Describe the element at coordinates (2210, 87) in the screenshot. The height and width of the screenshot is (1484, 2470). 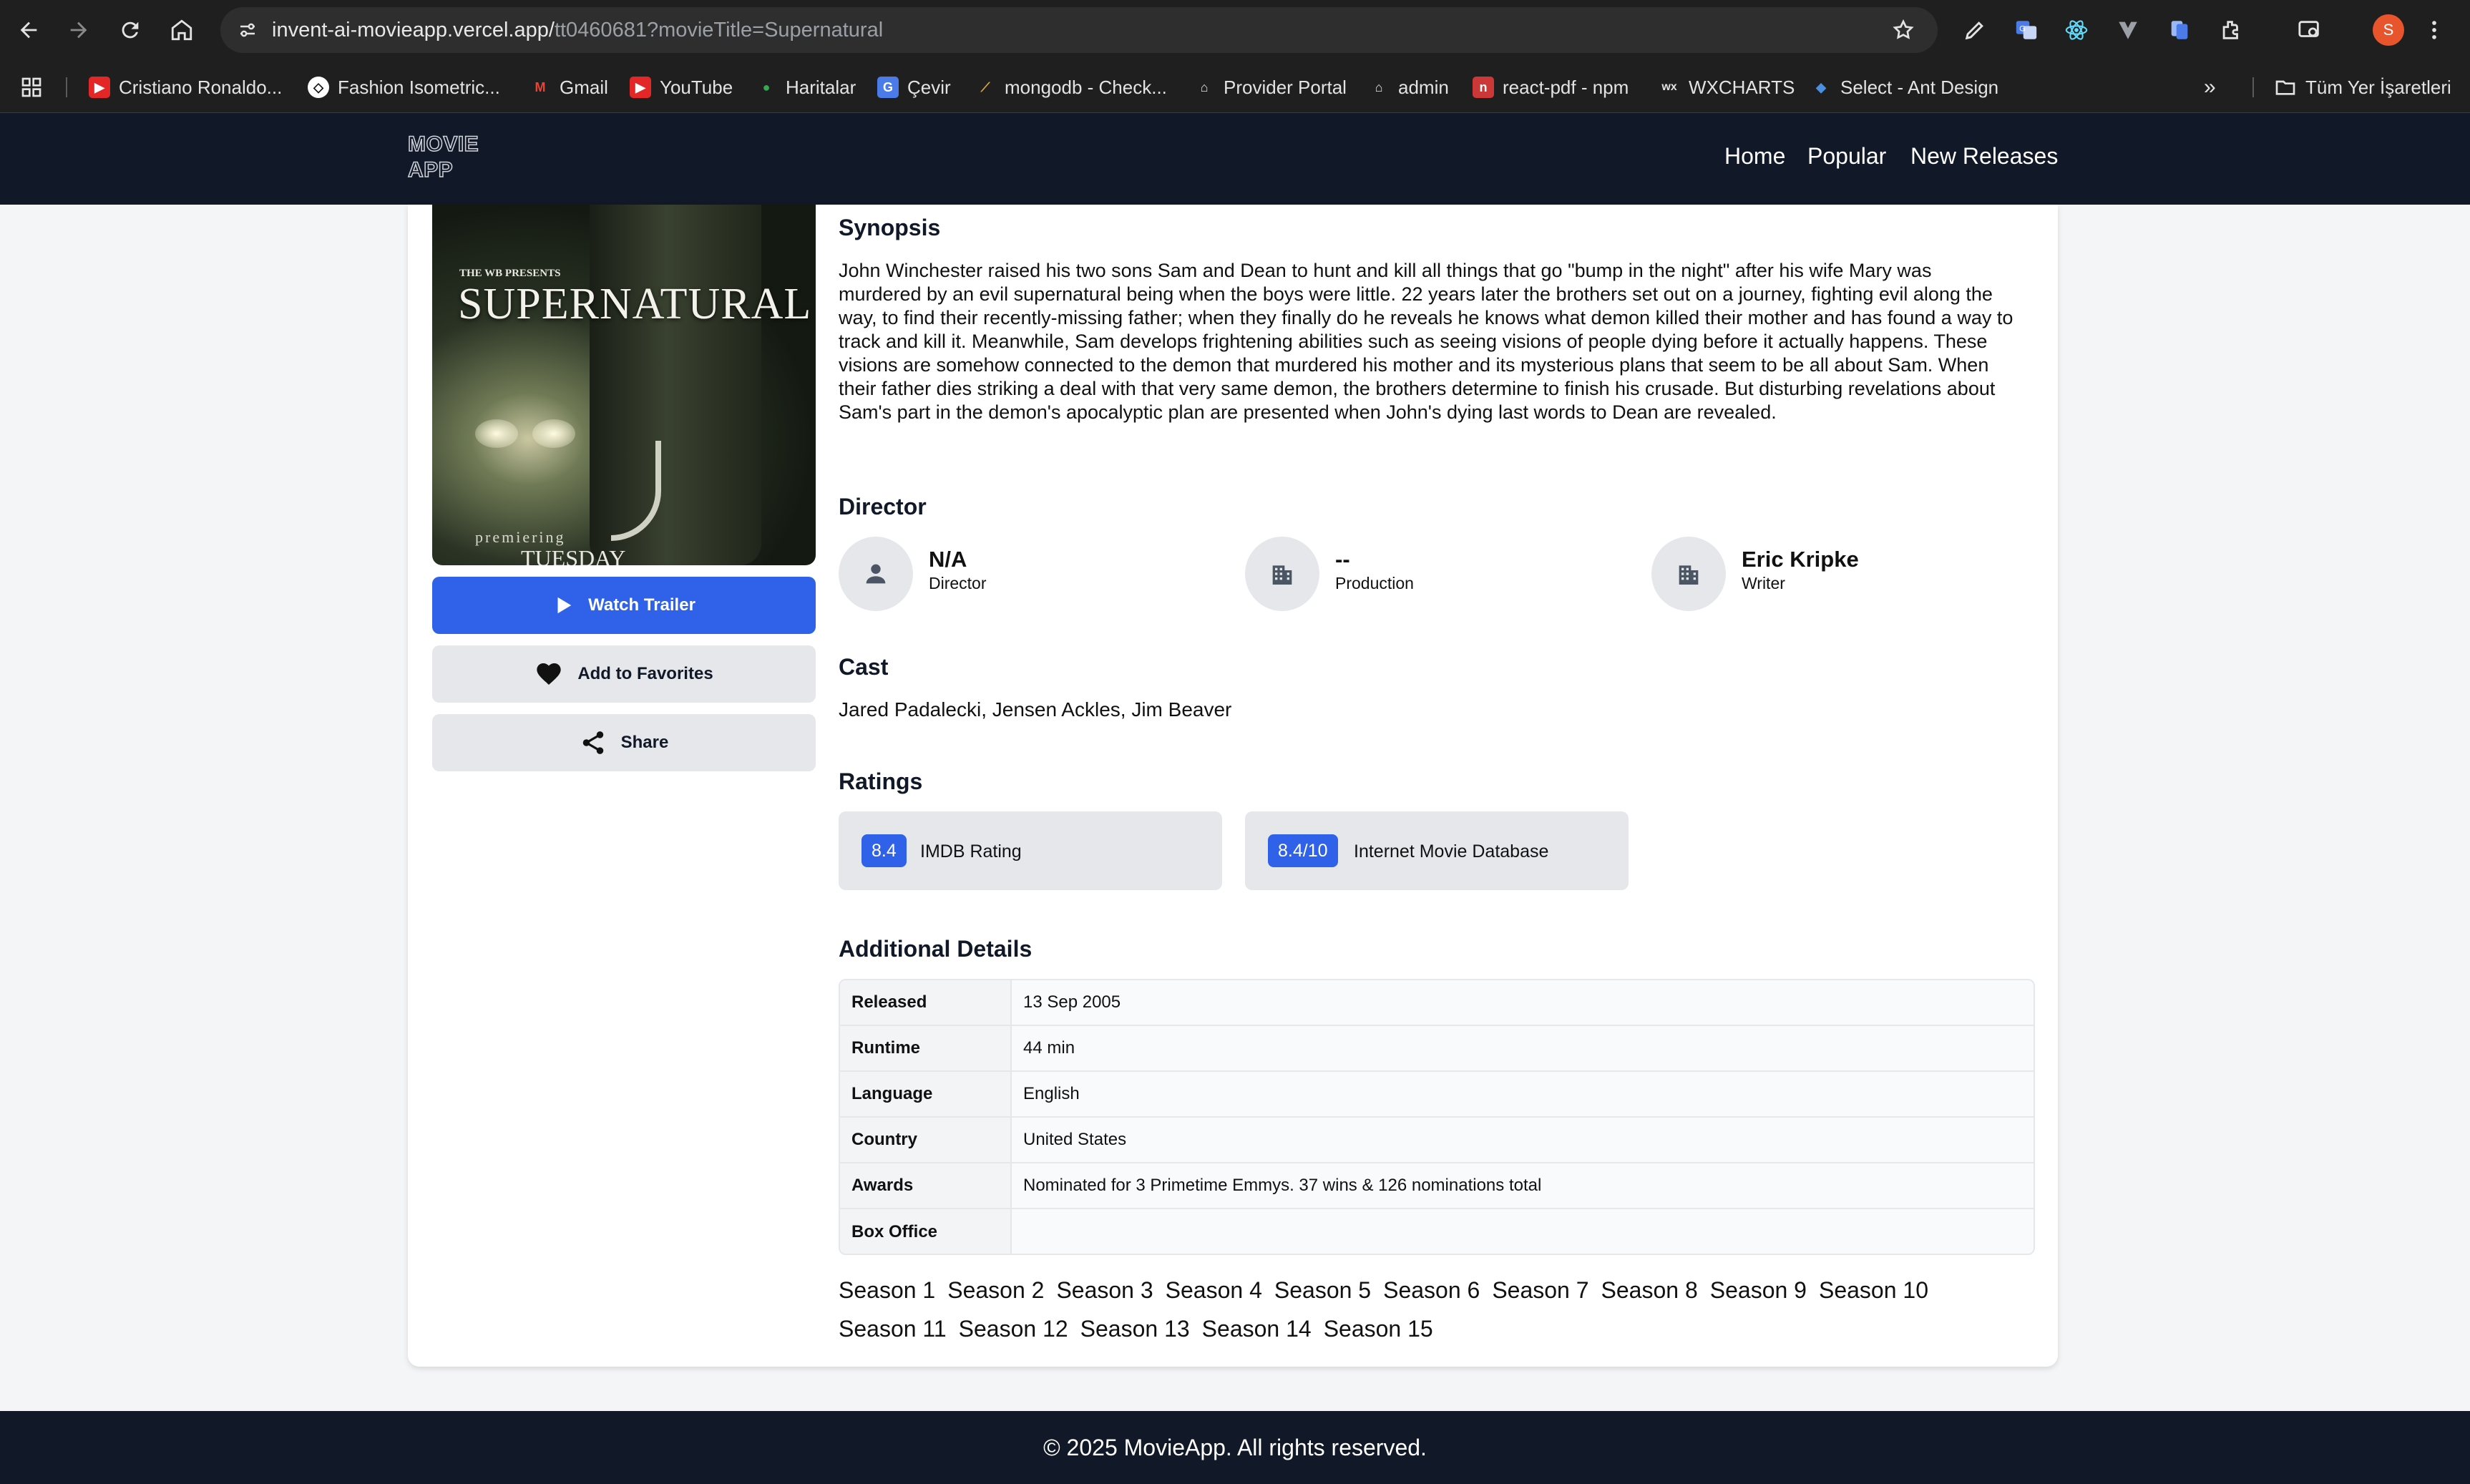
I see `more-bookmarks-chevron-icon: »` at that location.